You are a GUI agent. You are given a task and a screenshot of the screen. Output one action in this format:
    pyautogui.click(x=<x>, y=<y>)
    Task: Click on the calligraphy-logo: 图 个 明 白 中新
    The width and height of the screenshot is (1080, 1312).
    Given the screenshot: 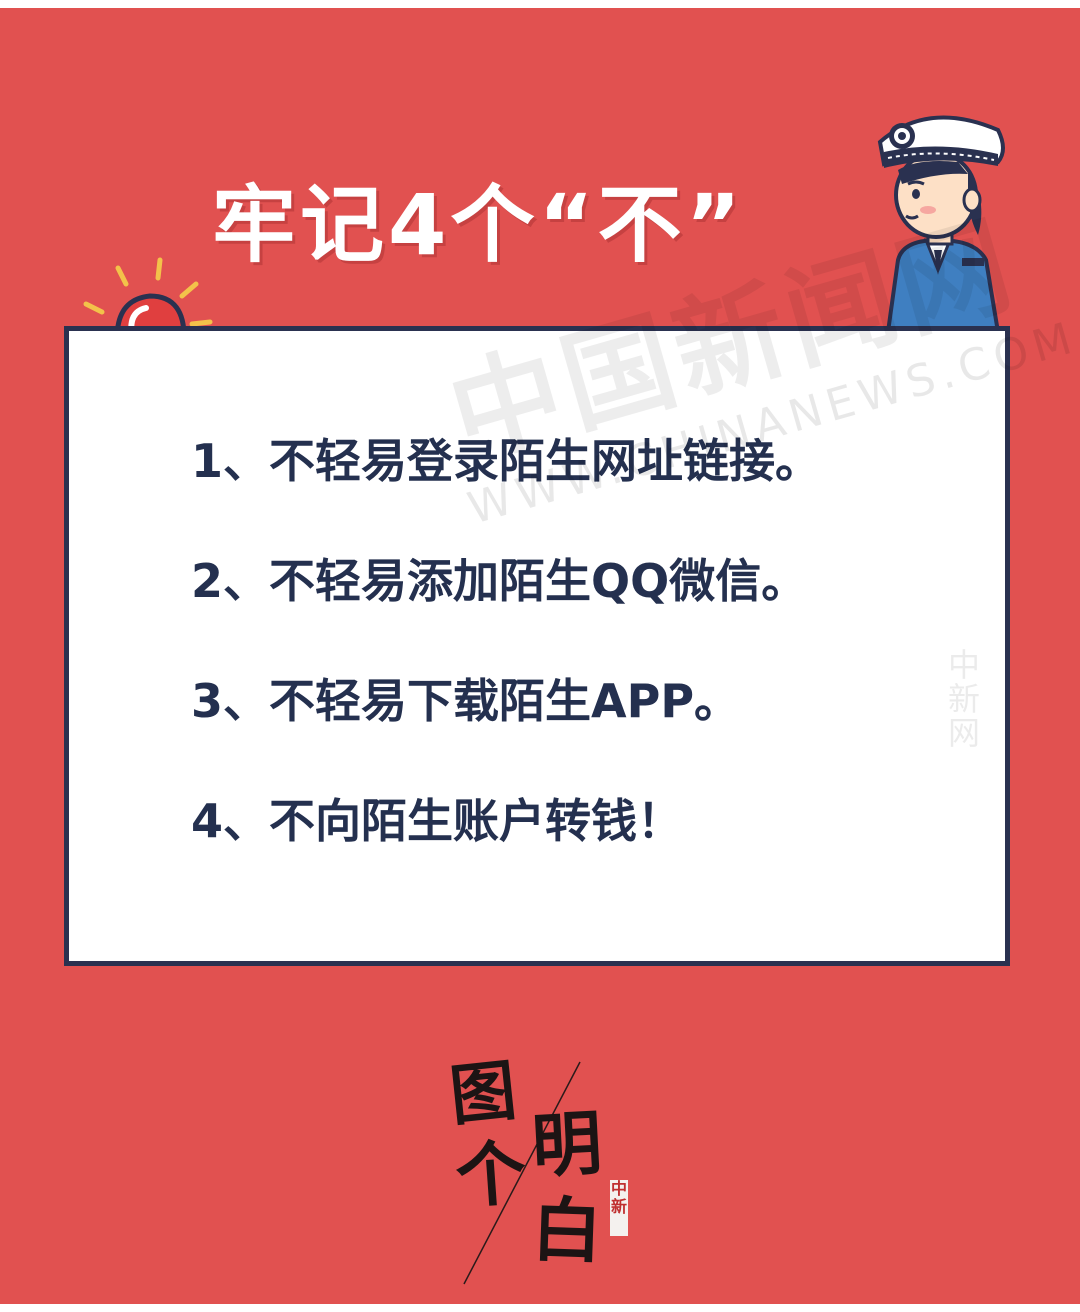 What is the action you would take?
    pyautogui.click(x=550, y=1168)
    